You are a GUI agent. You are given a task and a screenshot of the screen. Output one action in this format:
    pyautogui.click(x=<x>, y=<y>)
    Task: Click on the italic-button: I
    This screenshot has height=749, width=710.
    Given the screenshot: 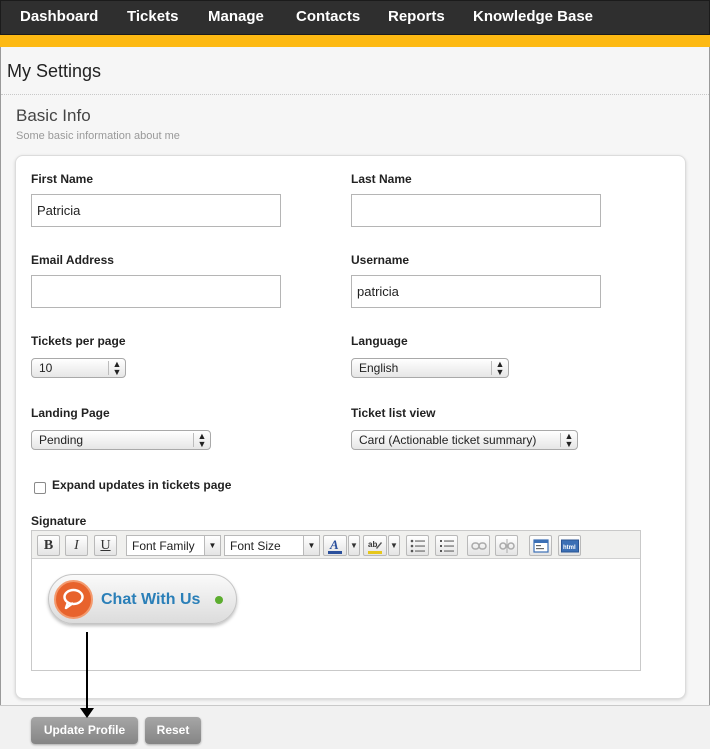 What is the action you would take?
    pyautogui.click(x=76, y=545)
    